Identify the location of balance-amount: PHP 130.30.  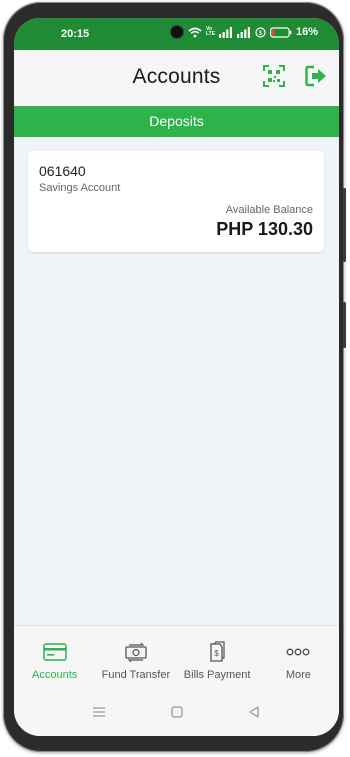
(264, 229).